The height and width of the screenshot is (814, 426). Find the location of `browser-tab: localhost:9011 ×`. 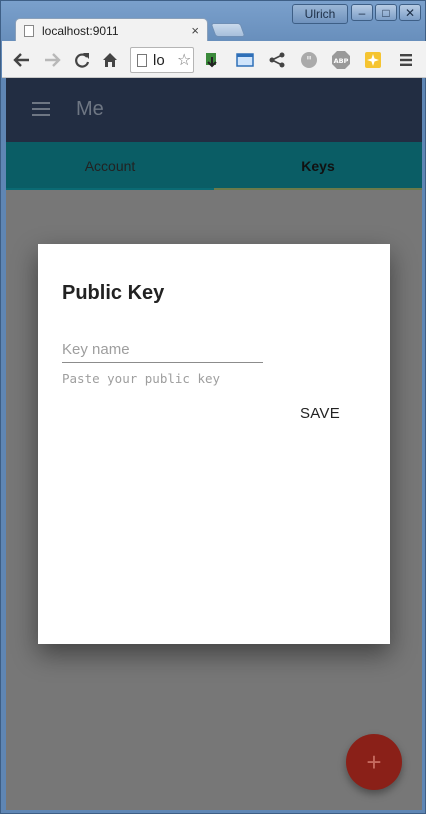

browser-tab: localhost:9011 × is located at coordinates (111, 30).